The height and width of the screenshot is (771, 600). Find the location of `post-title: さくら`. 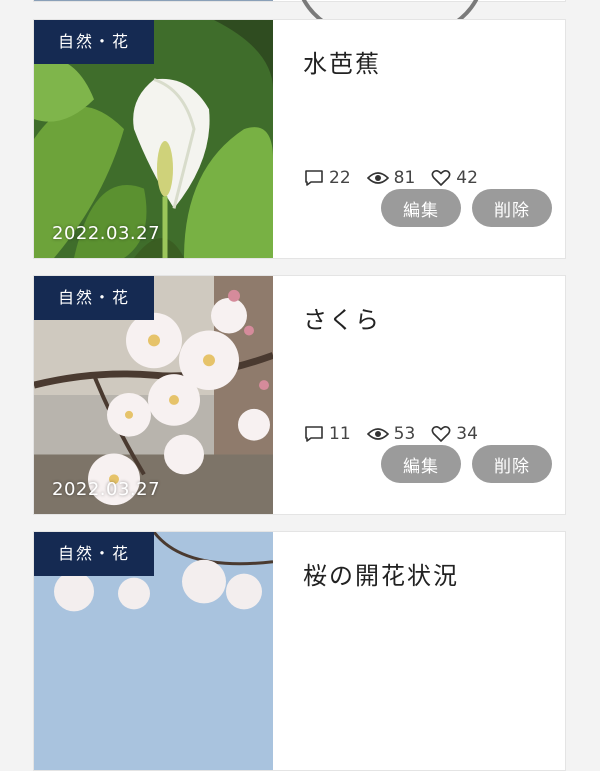

post-title: さくら is located at coordinates (342, 317).